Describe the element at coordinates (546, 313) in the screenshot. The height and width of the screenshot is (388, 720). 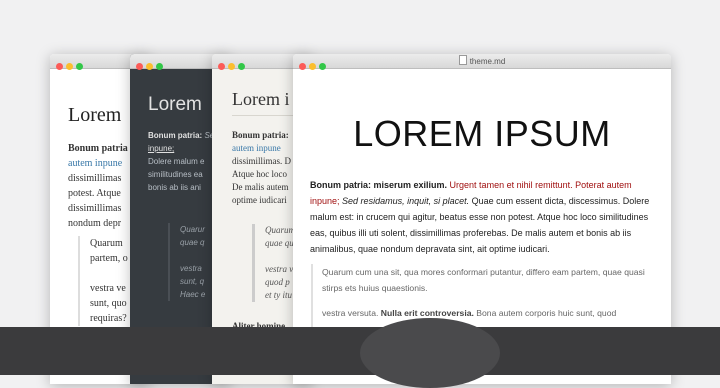
I see `text-span: Bona autem corporis huic sunt, quod` at that location.